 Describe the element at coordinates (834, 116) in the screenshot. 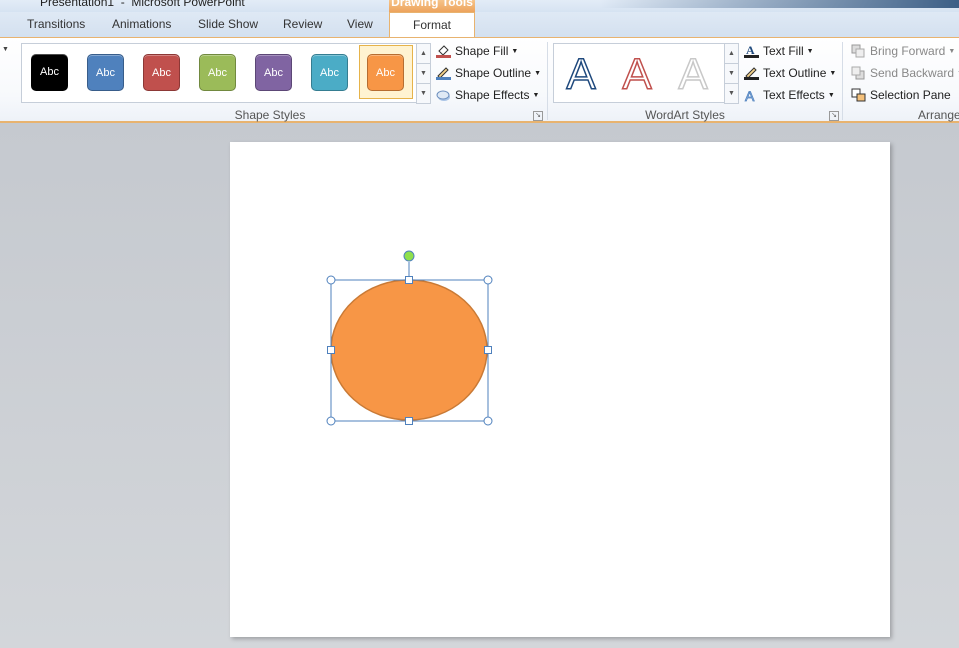

I see `wordart-dialog-launcher-icon: ↘` at that location.